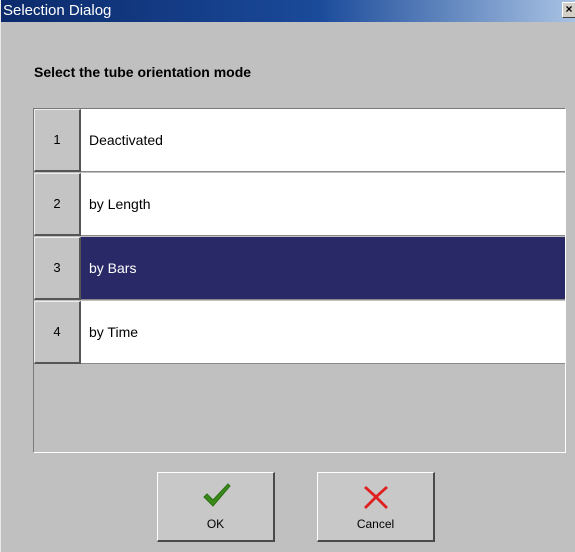 The image size is (575, 552). I want to click on title-bar: Selection Dialog ×, so click(288, 11).